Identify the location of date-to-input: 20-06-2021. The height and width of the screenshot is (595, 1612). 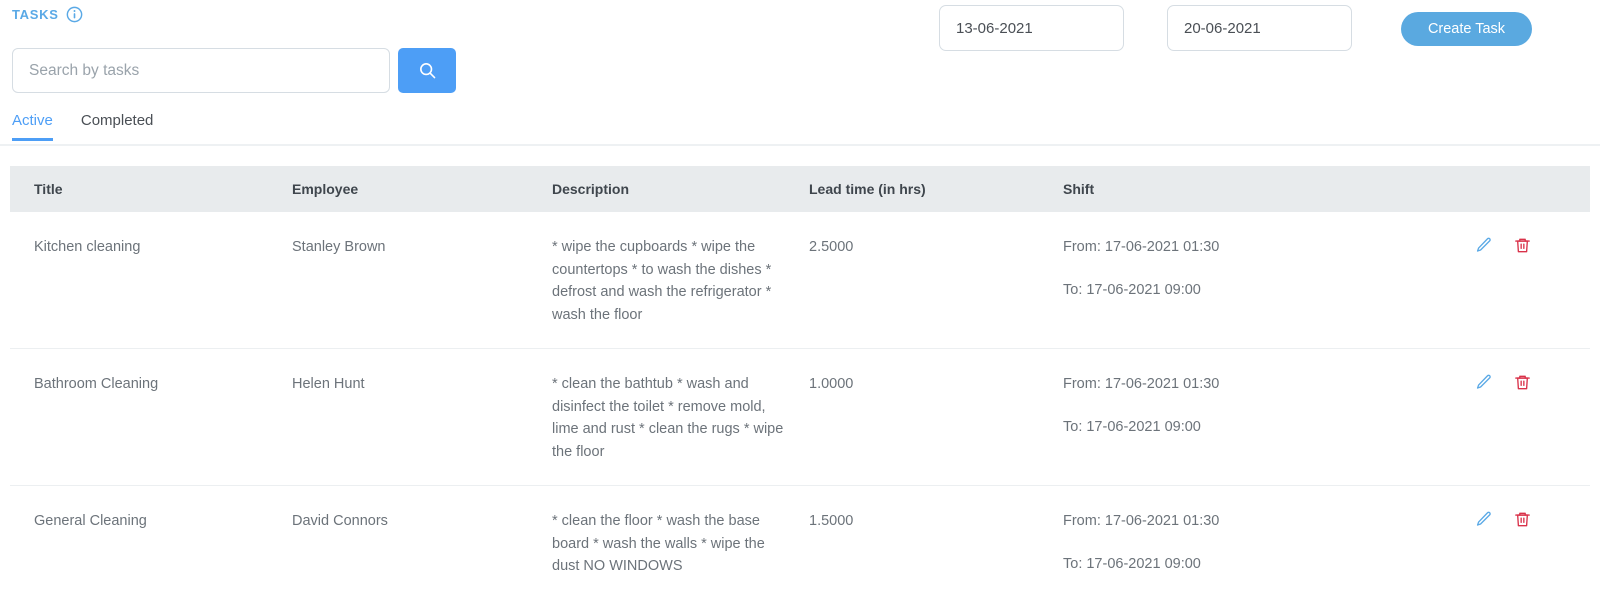
(1259, 28).